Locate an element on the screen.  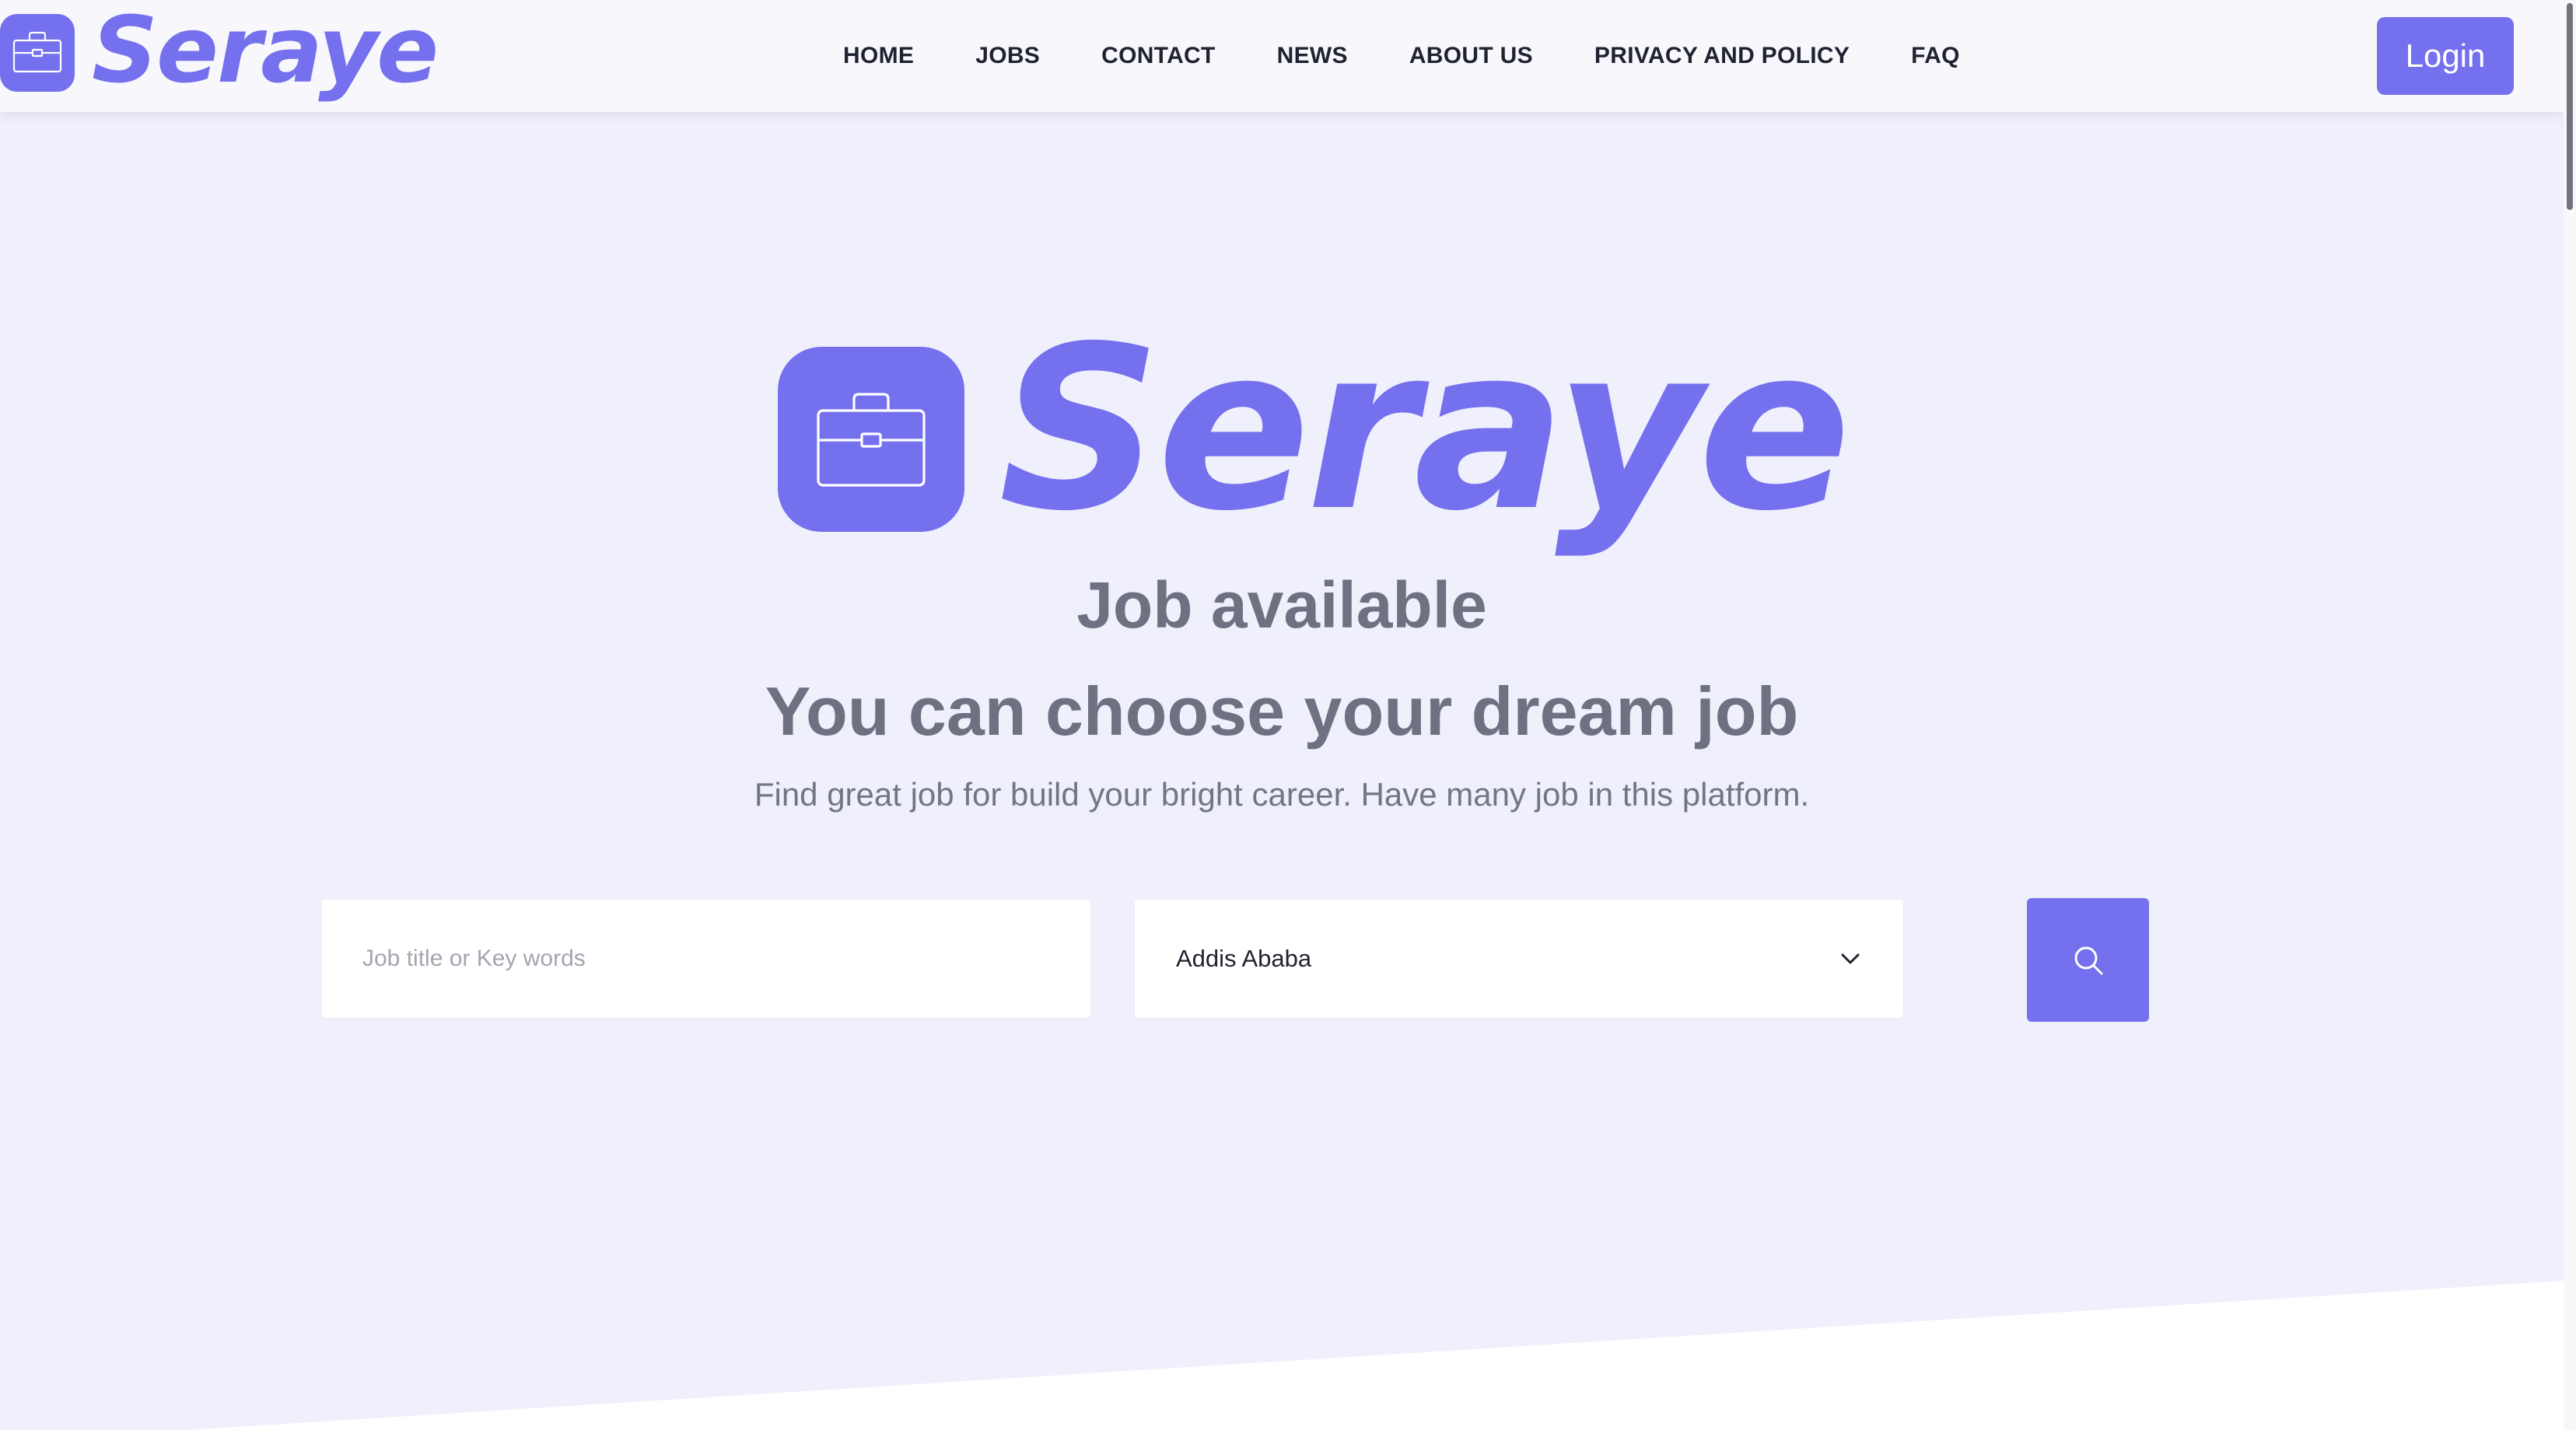
login-button: Login is located at coordinates (2445, 56).